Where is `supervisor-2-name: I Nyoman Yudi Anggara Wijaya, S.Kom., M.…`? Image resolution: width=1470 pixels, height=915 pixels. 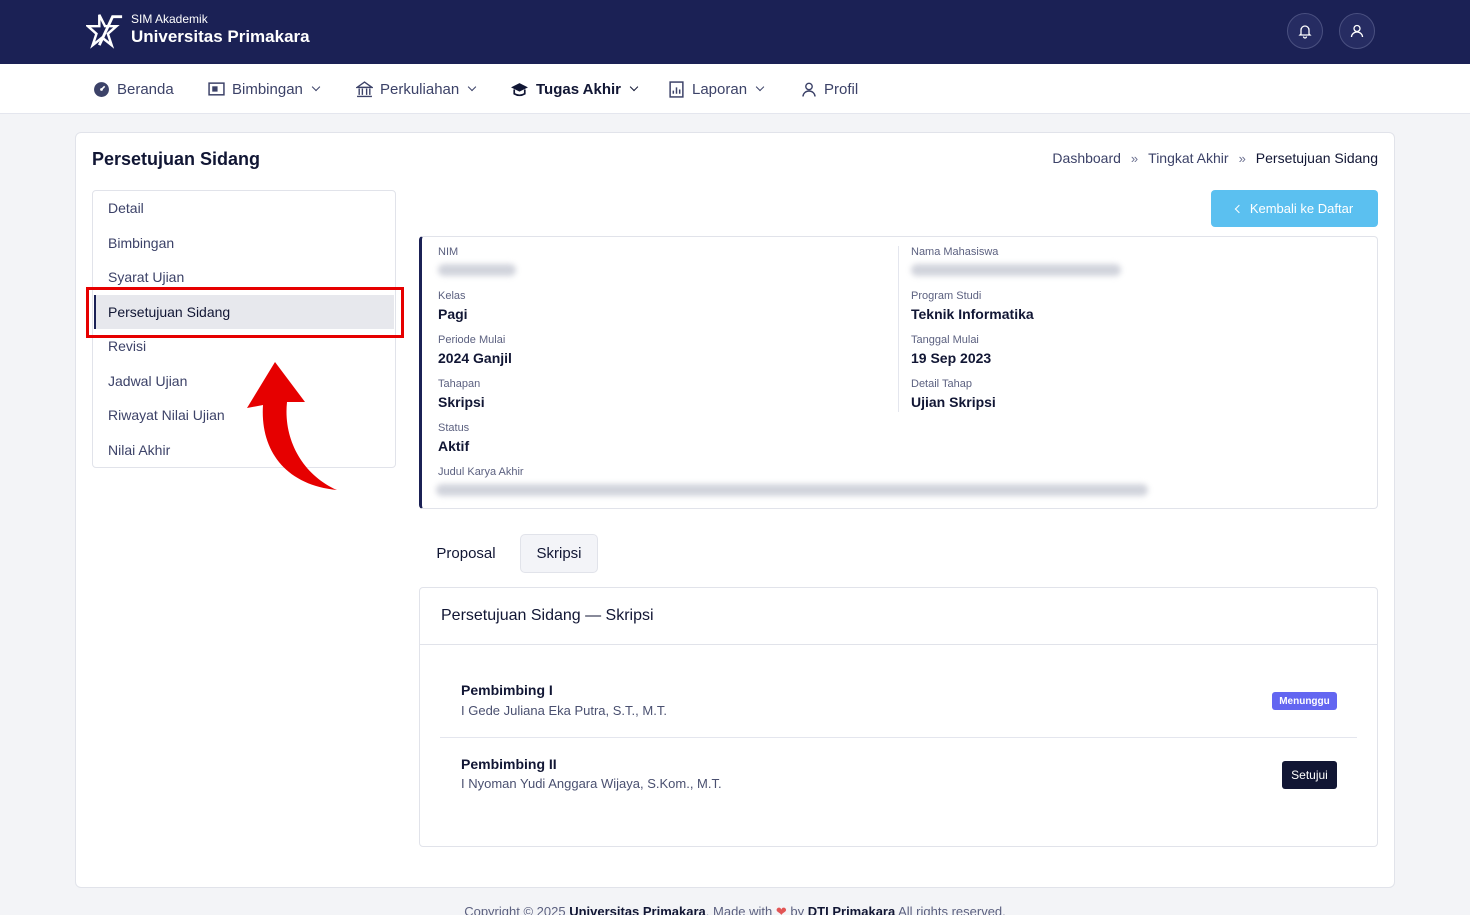 supervisor-2-name: I Nyoman Yudi Anggara Wijaya, S.Kom., M.… is located at coordinates (591, 783).